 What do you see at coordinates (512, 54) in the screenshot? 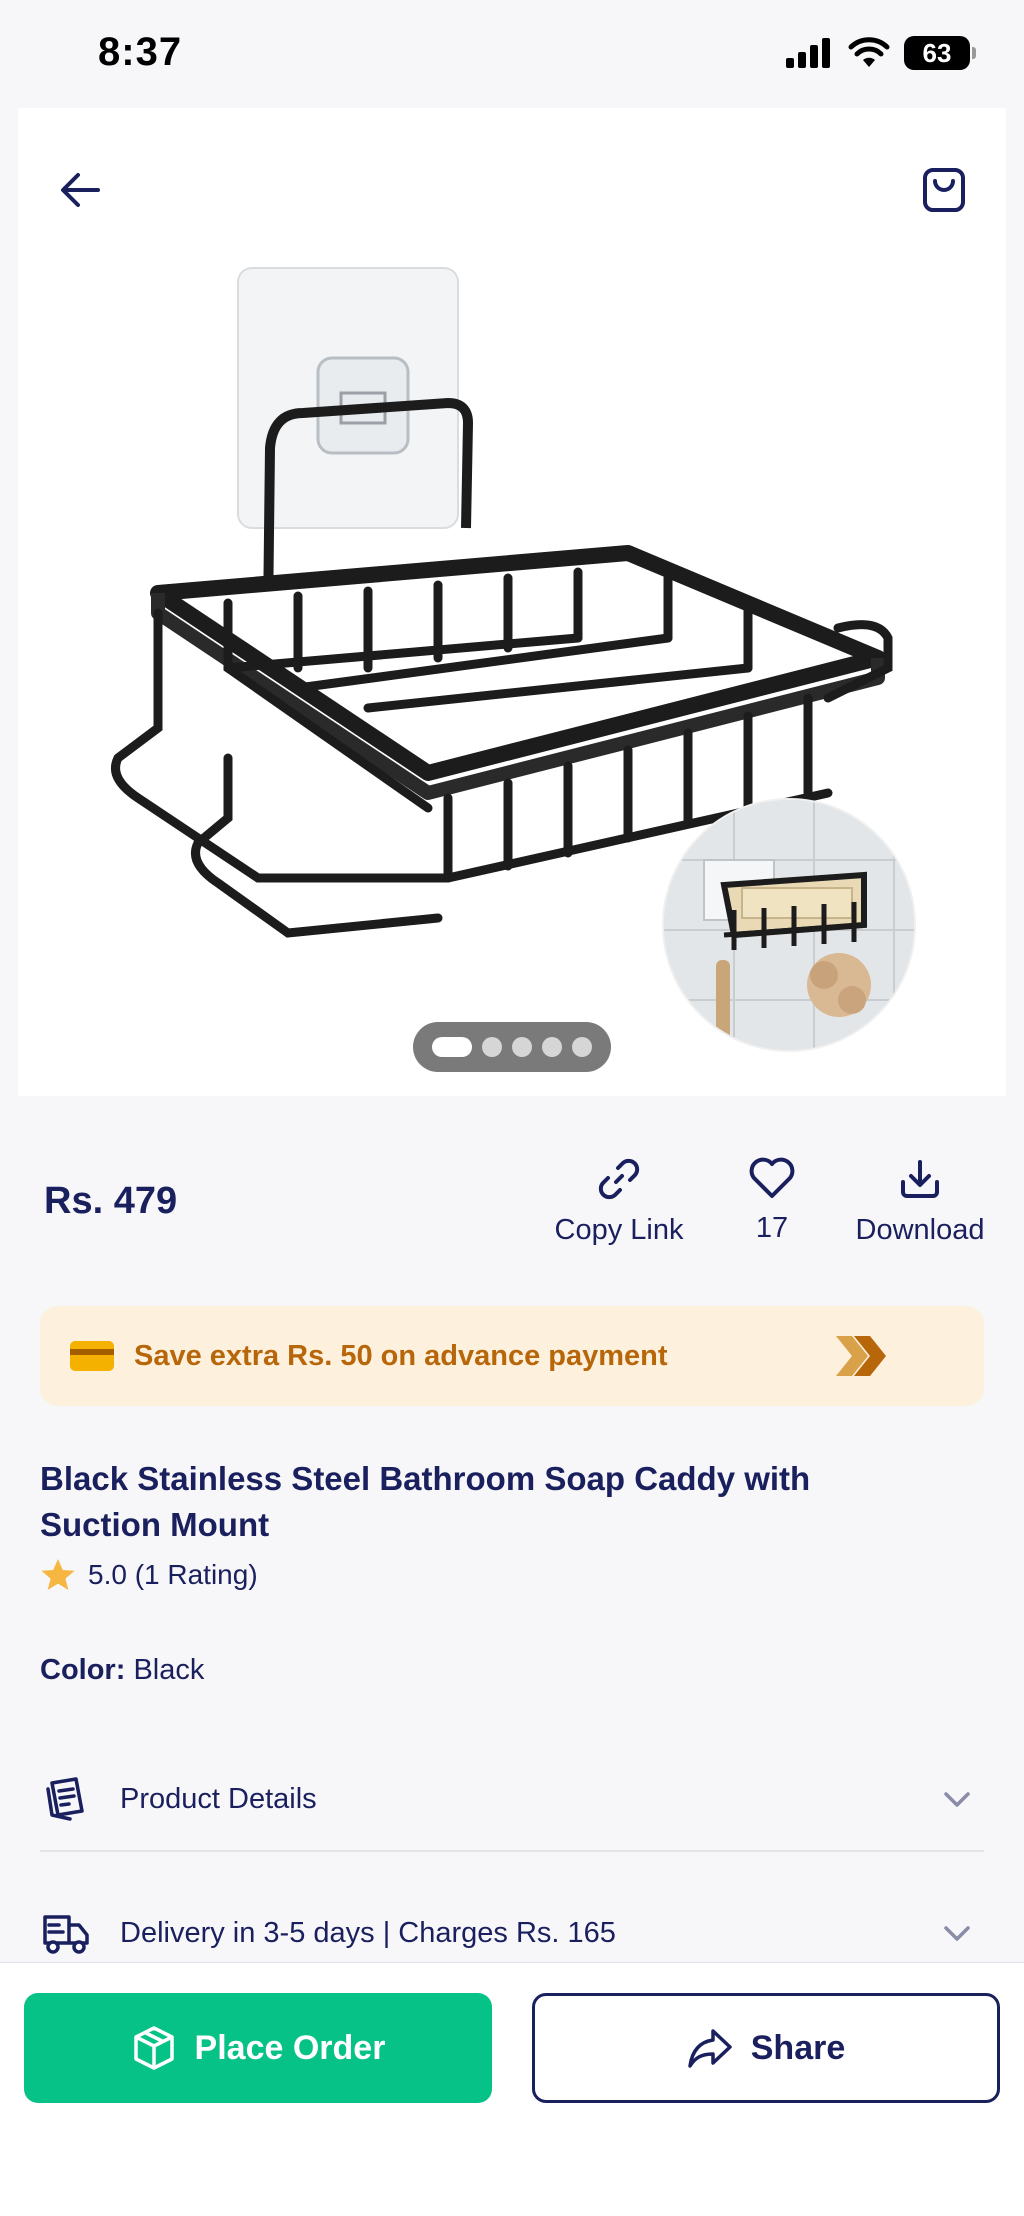
I see `status-bar: 8:37 63` at bounding box center [512, 54].